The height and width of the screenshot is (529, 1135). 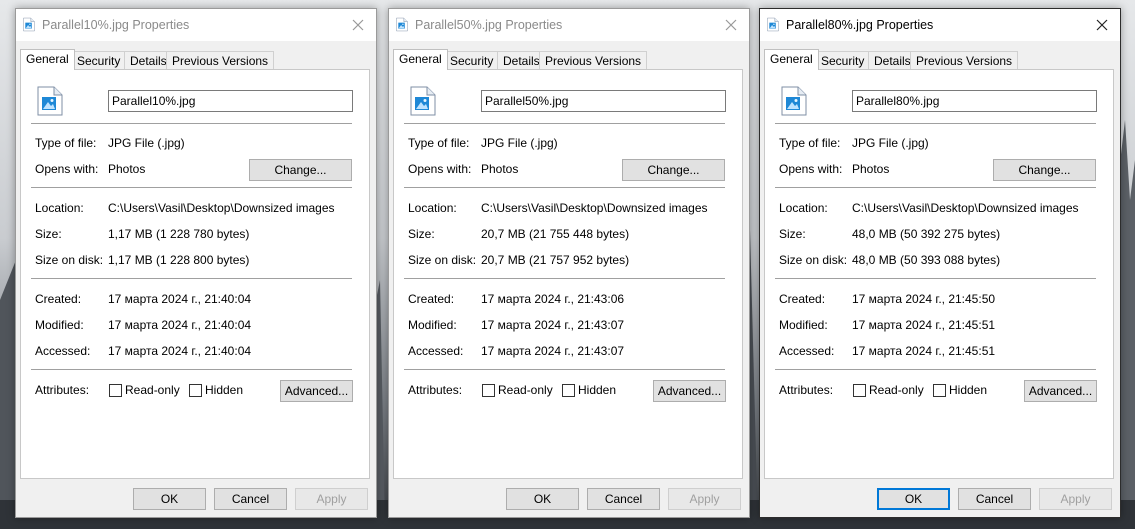 I want to click on size-value: 20,7 MB (21 755 448 bytes), so click(x=555, y=234).